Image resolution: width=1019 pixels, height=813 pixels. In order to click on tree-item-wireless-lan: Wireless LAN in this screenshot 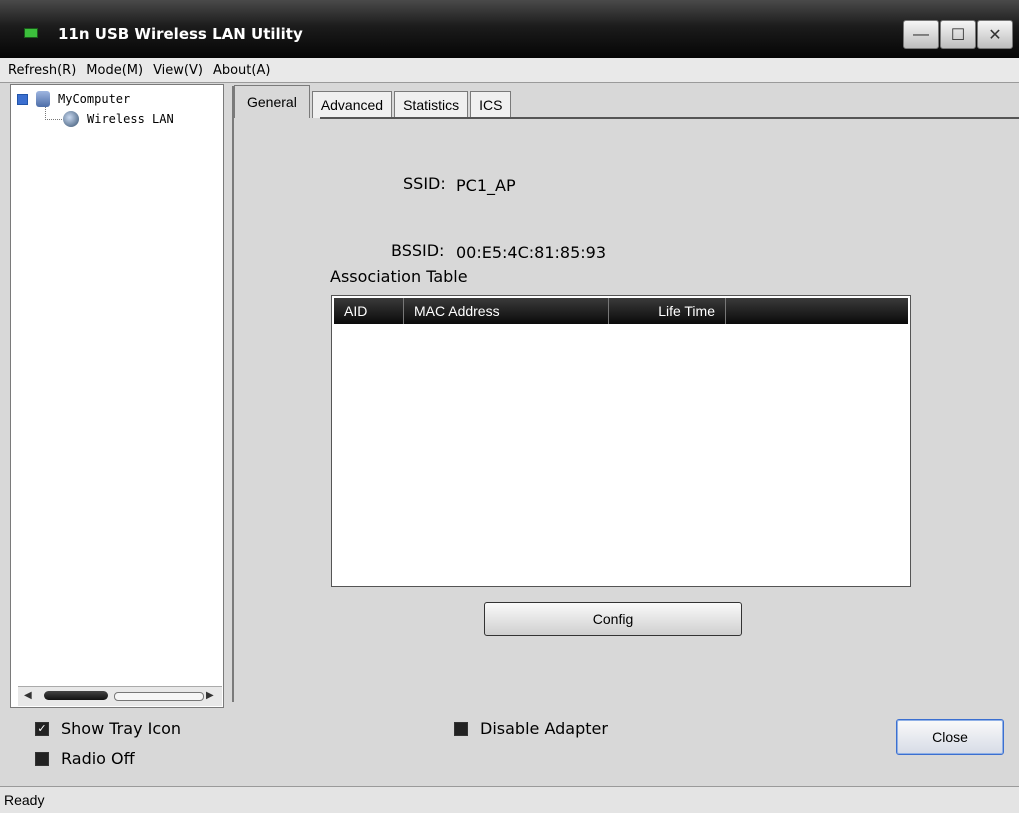, I will do `click(118, 119)`.